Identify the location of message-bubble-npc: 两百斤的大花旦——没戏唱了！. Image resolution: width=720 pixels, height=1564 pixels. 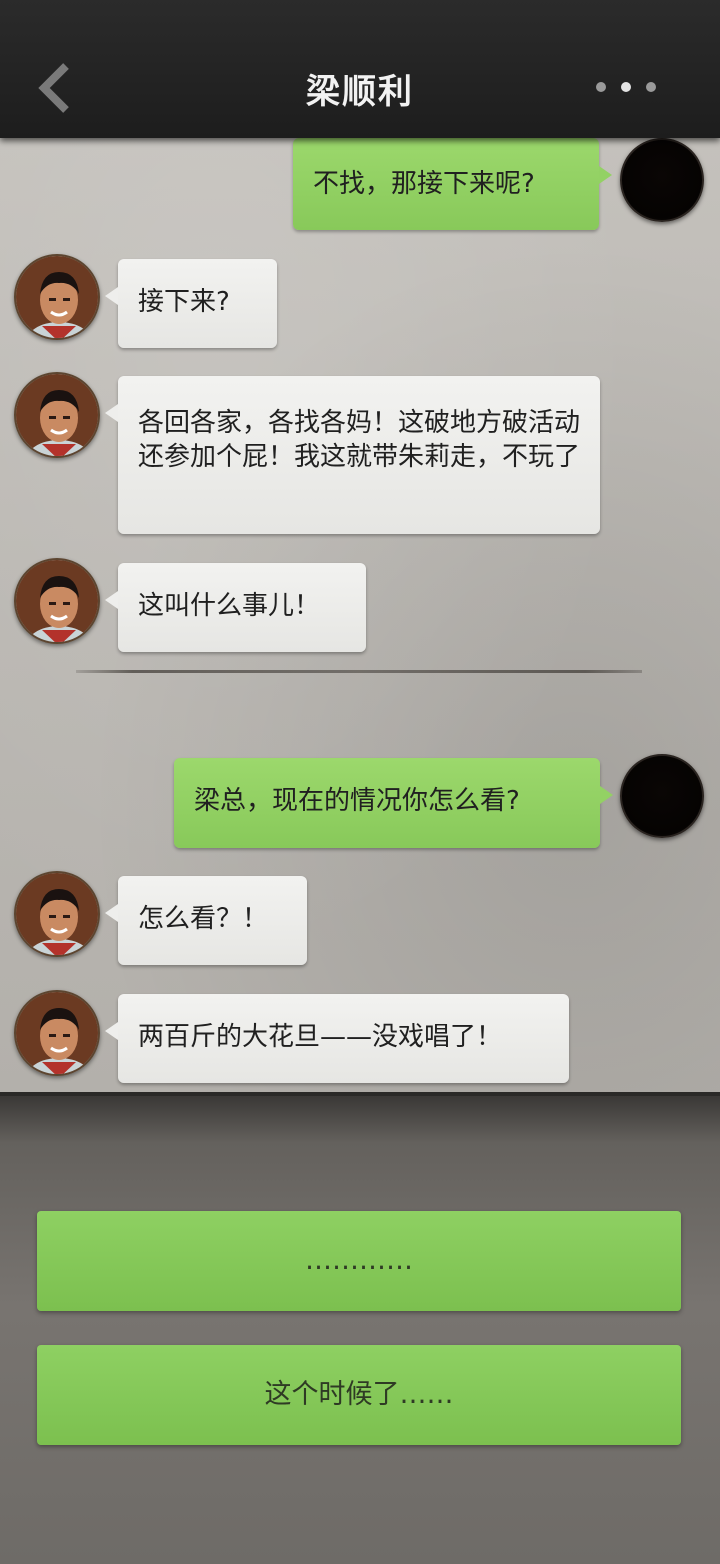
(337, 1038).